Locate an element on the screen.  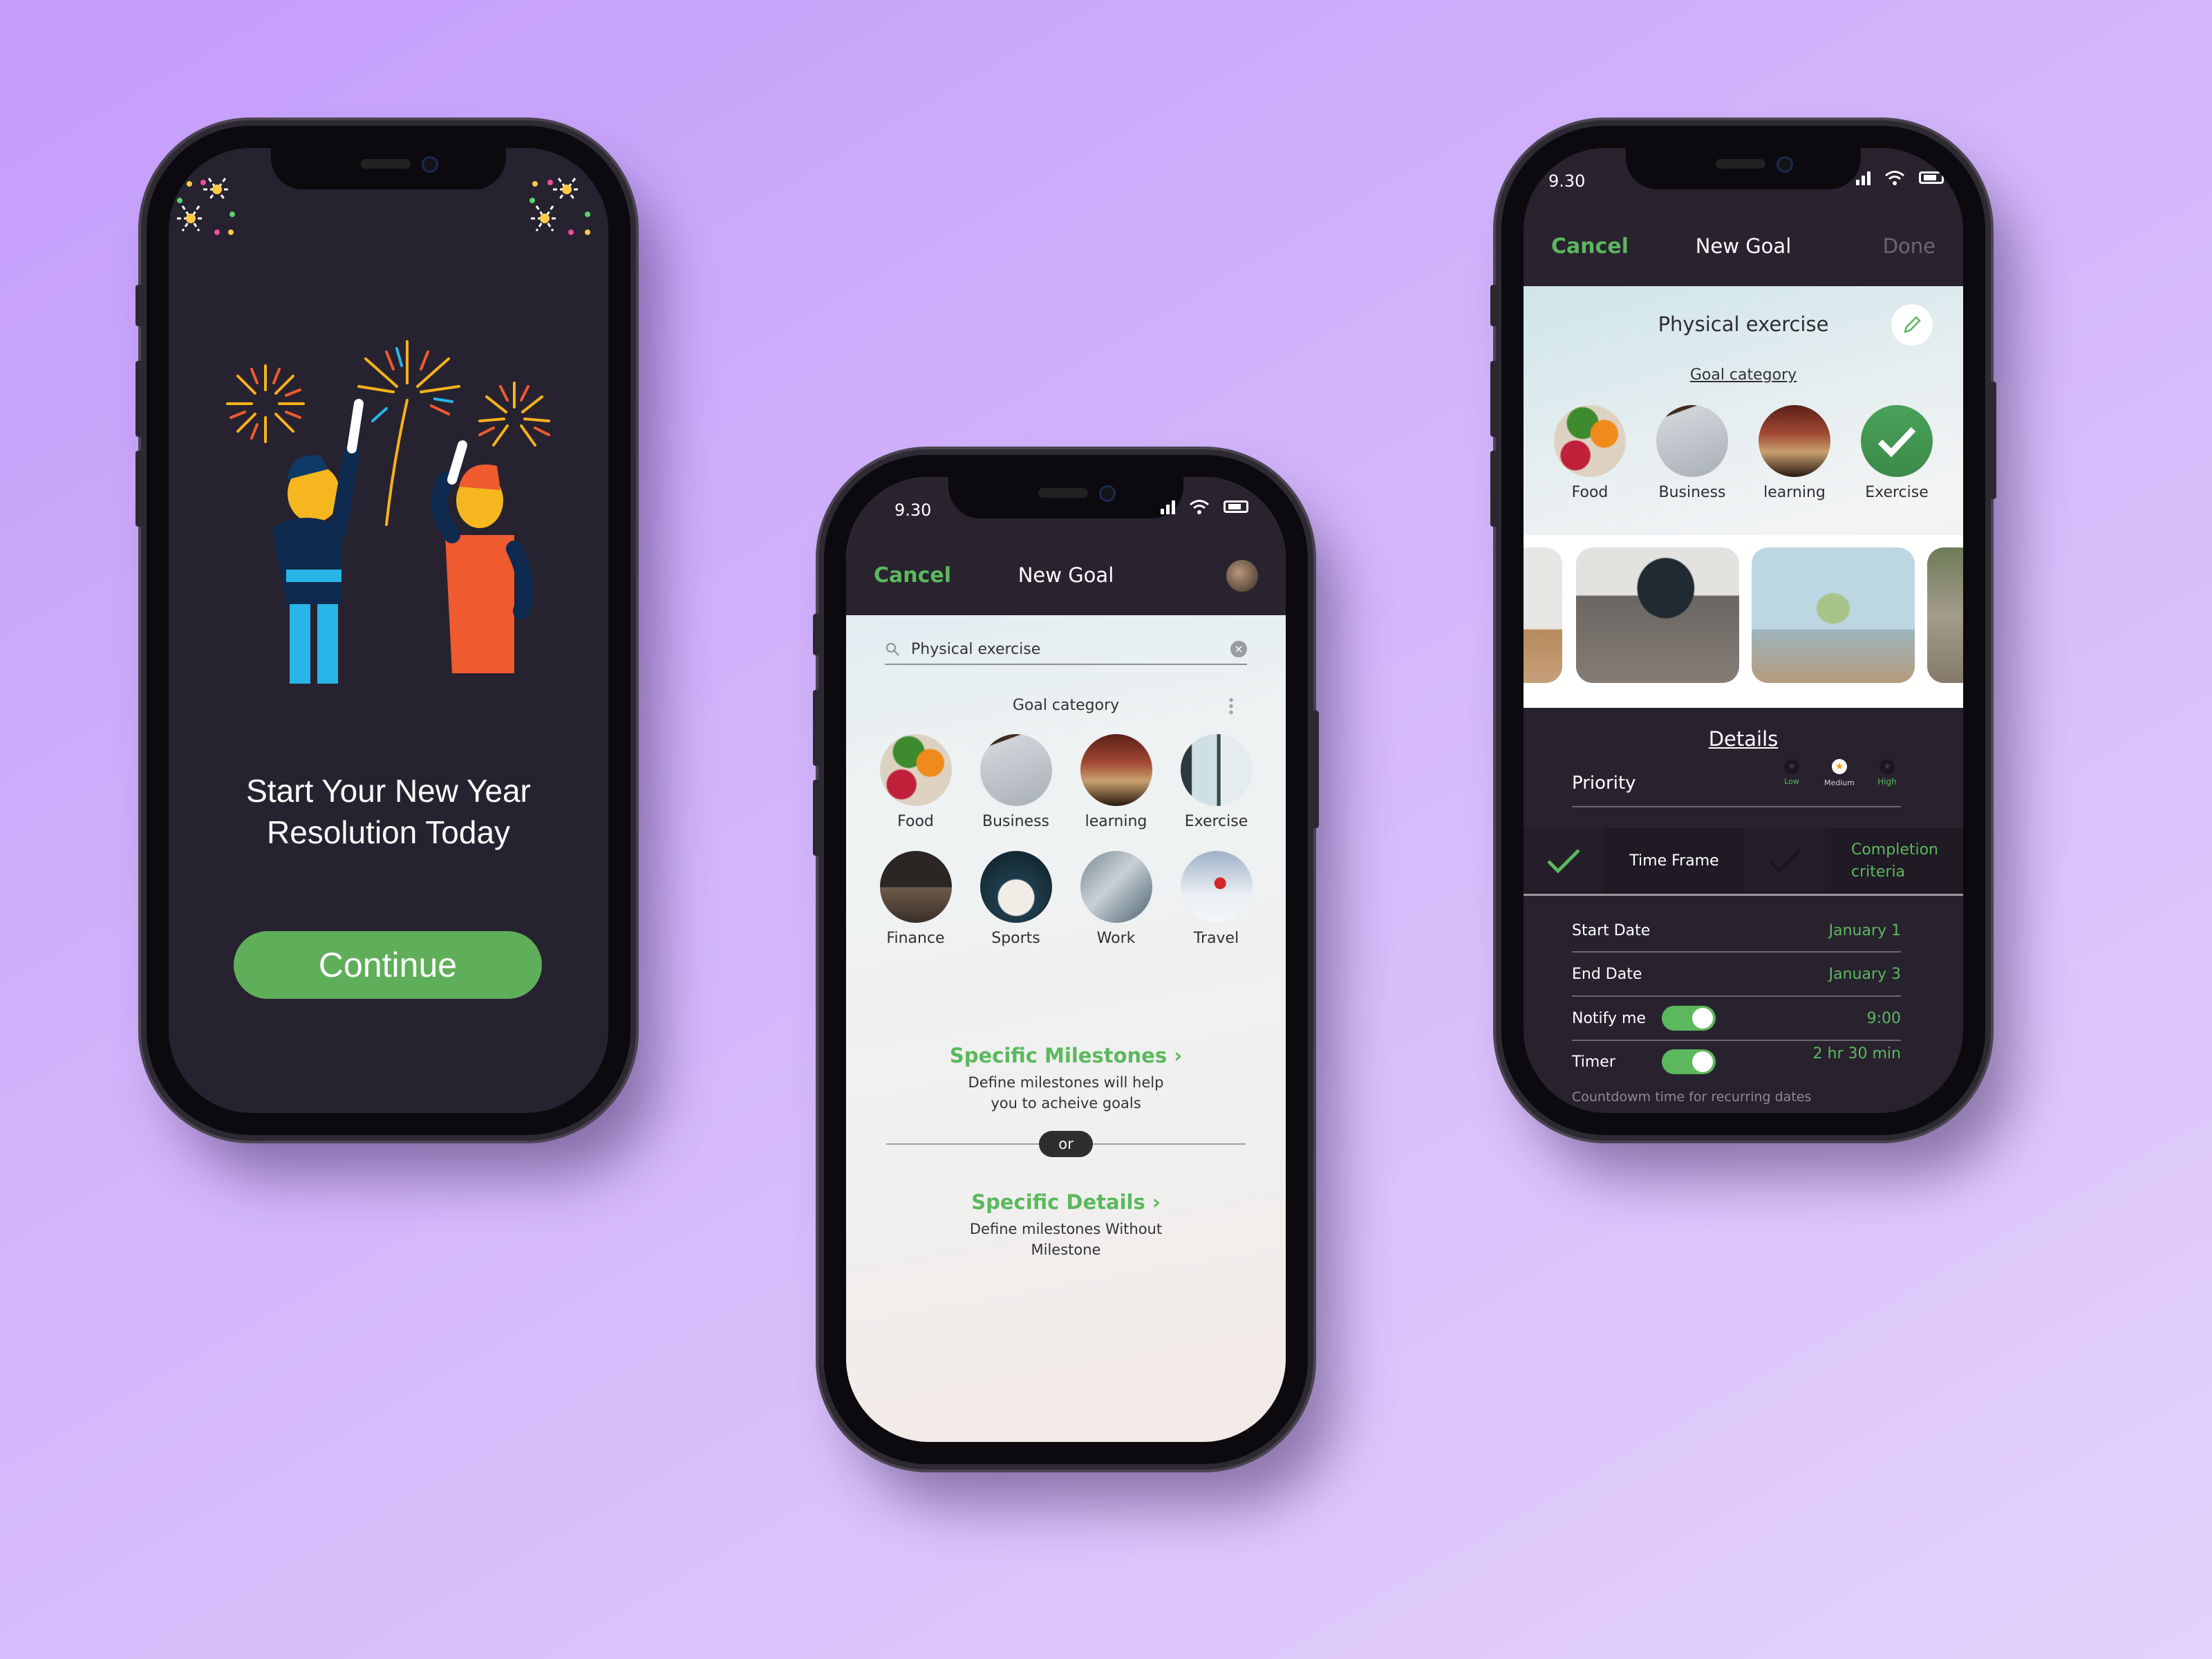
step-time-frame: Time Frame is located at coordinates (1675, 861).